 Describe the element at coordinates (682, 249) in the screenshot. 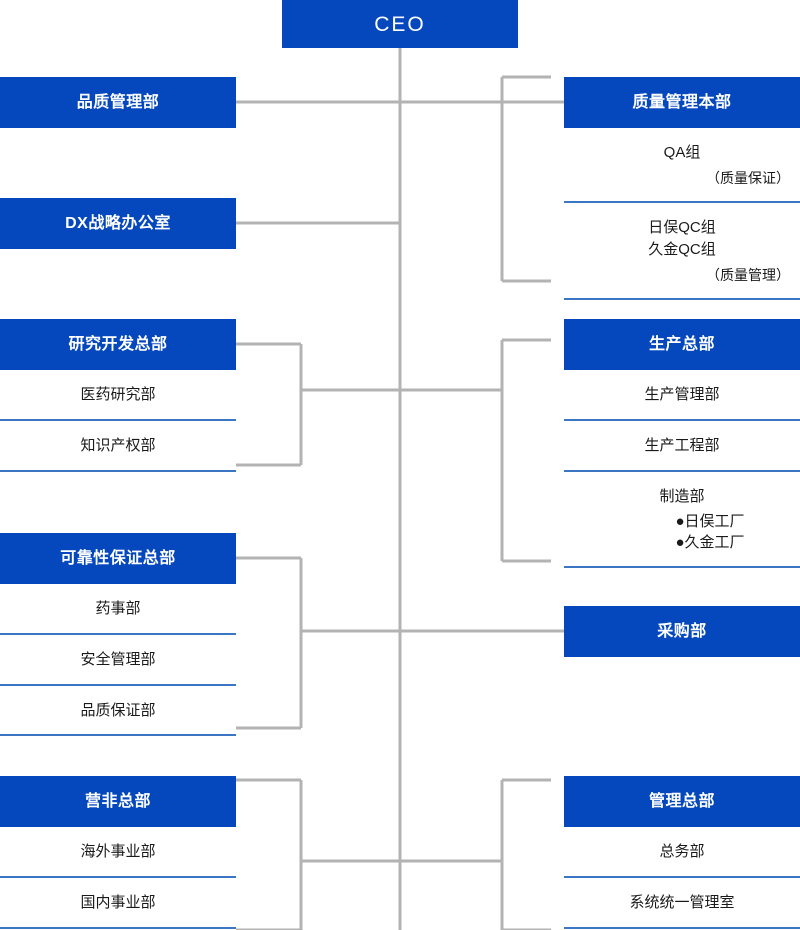

I see `sub-item-line: 久金QC组` at that location.